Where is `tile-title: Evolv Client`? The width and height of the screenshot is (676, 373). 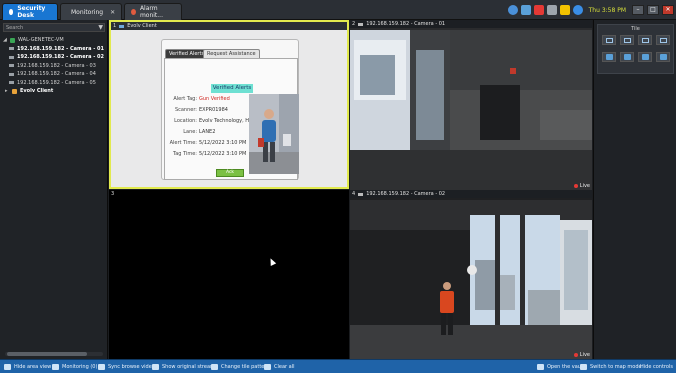
tile-title: Evolv Client is located at coordinates (142, 26).